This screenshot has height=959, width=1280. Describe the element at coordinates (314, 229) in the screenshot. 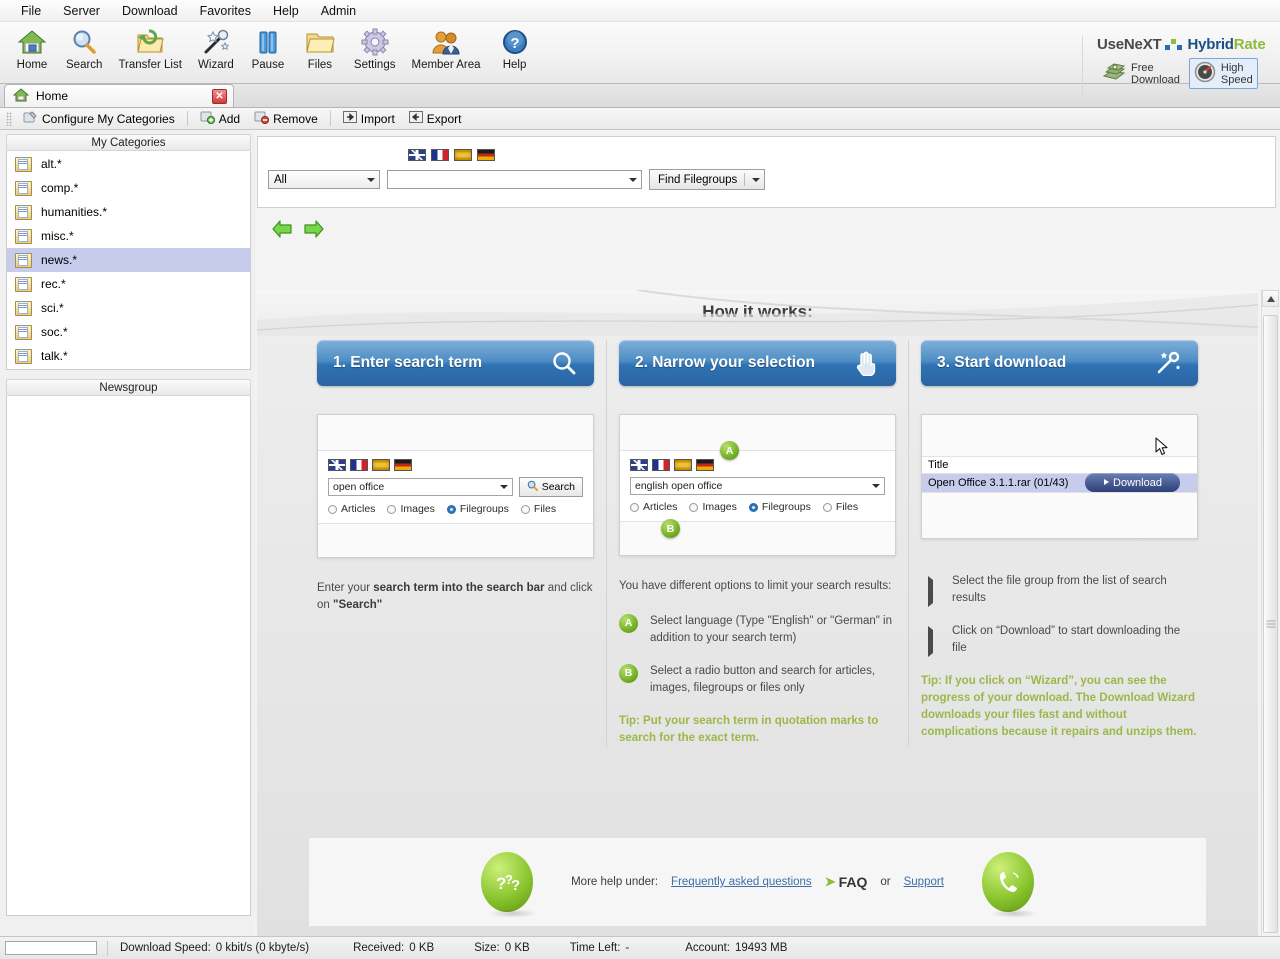

I see `forward-arrow-icon` at that location.